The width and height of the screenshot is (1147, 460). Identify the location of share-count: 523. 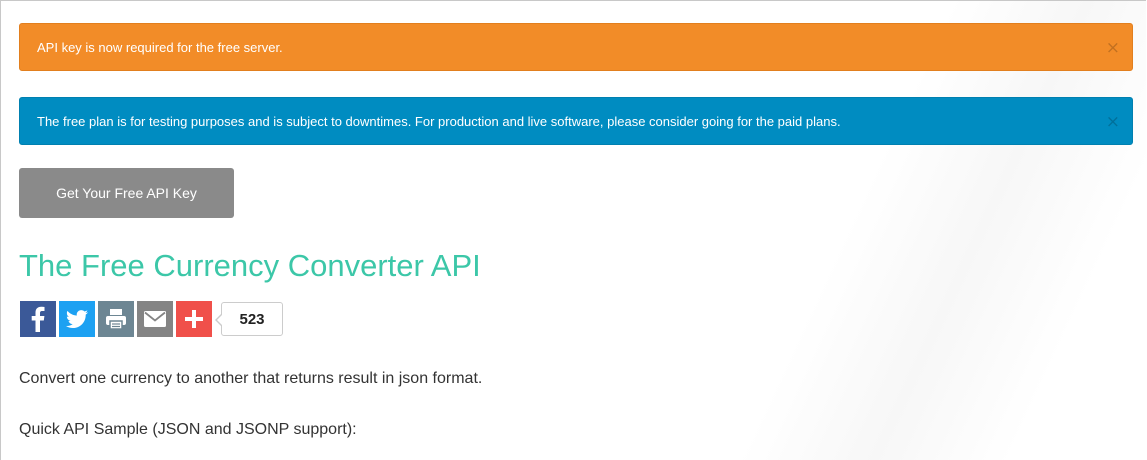
(249, 319).